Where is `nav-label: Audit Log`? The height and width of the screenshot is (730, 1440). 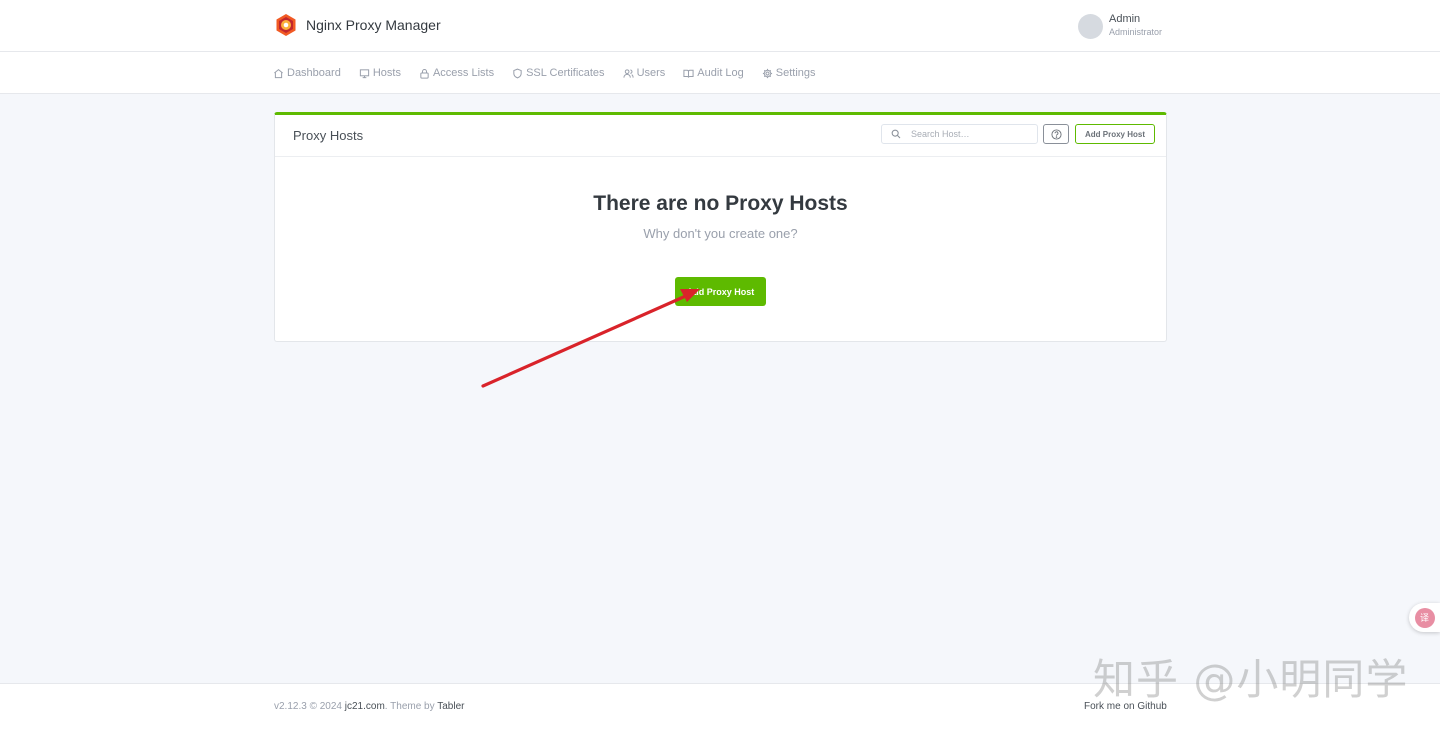 nav-label: Audit Log is located at coordinates (720, 73).